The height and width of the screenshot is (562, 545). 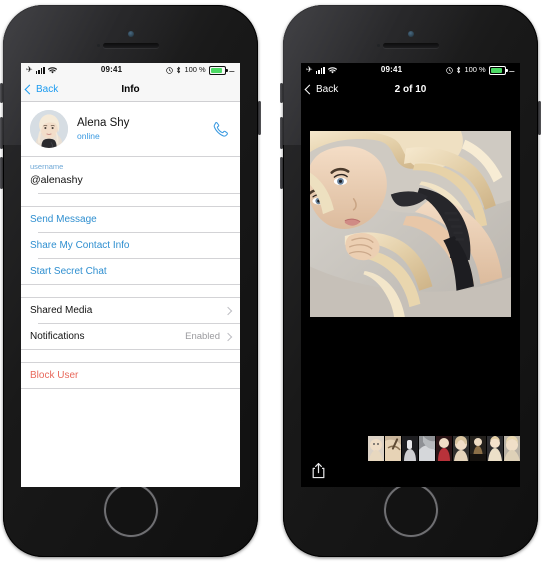 I want to click on navbar-right: Back 2 of 10, so click(x=410, y=89).